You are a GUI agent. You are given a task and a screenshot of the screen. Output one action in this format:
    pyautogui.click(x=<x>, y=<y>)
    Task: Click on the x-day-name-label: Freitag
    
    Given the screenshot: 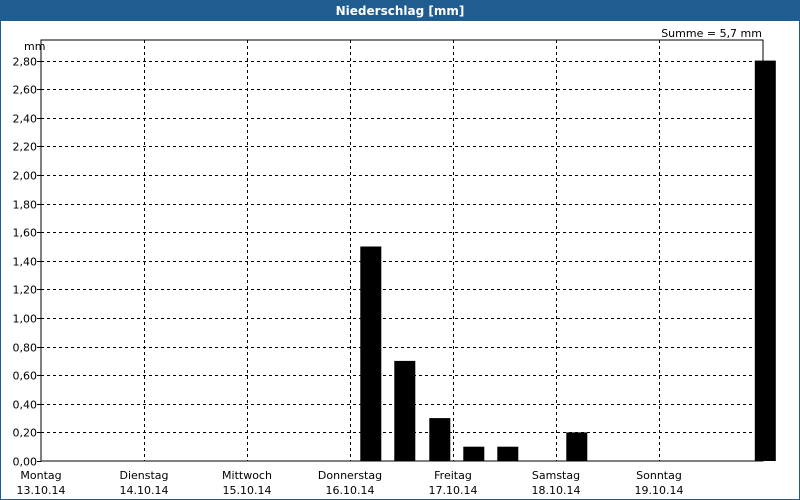 What is the action you would take?
    pyautogui.click(x=453, y=475)
    